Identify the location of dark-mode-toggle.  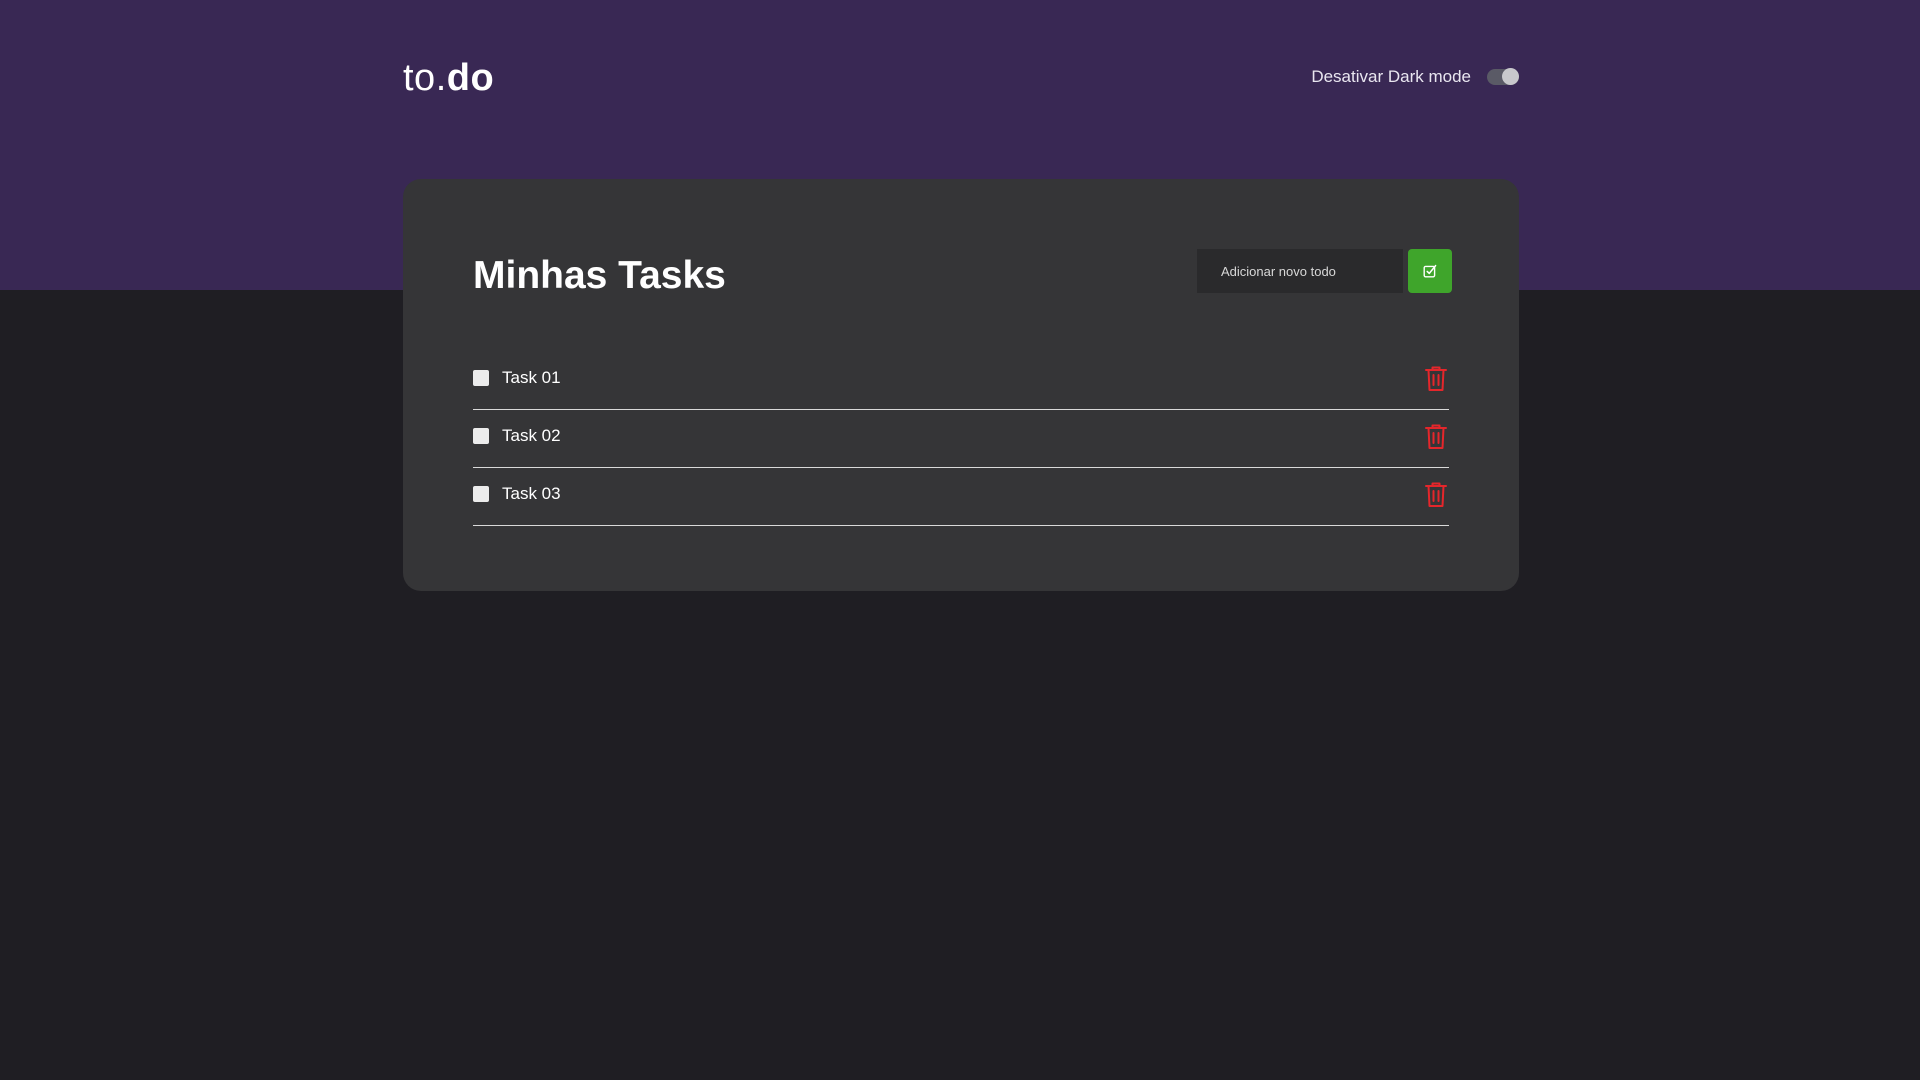
(1503, 76).